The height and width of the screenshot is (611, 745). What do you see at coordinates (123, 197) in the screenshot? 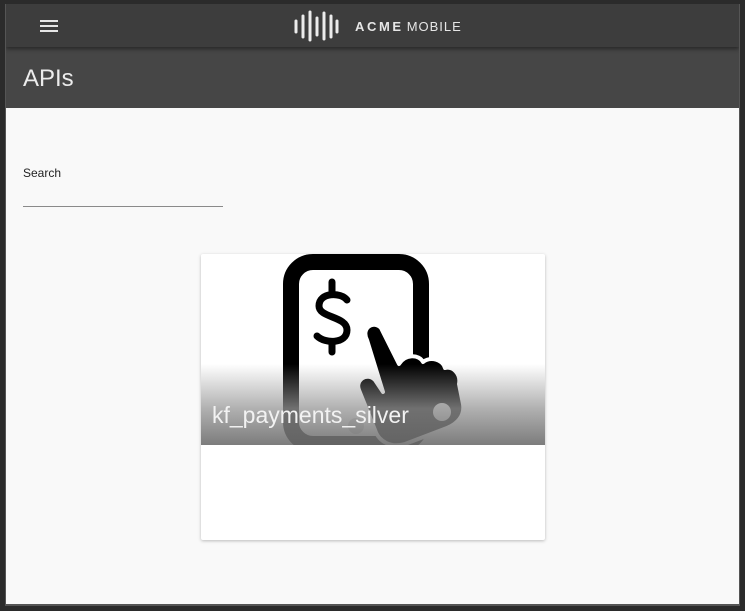
I see `search-input` at bounding box center [123, 197].